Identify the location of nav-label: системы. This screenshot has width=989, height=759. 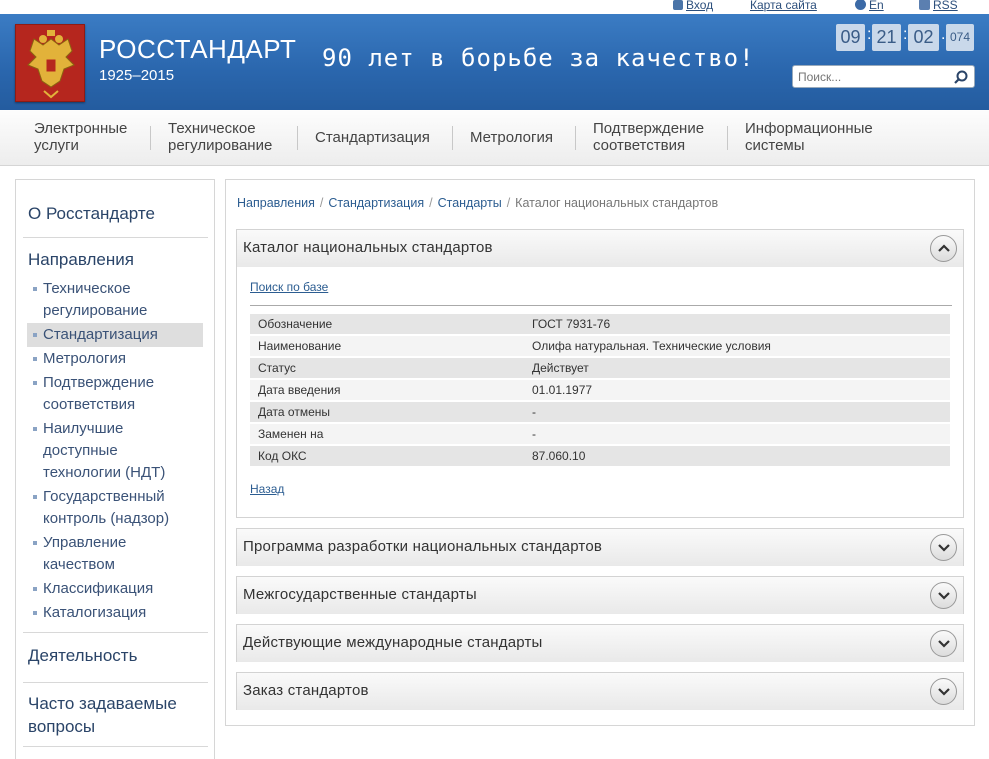
(775, 145).